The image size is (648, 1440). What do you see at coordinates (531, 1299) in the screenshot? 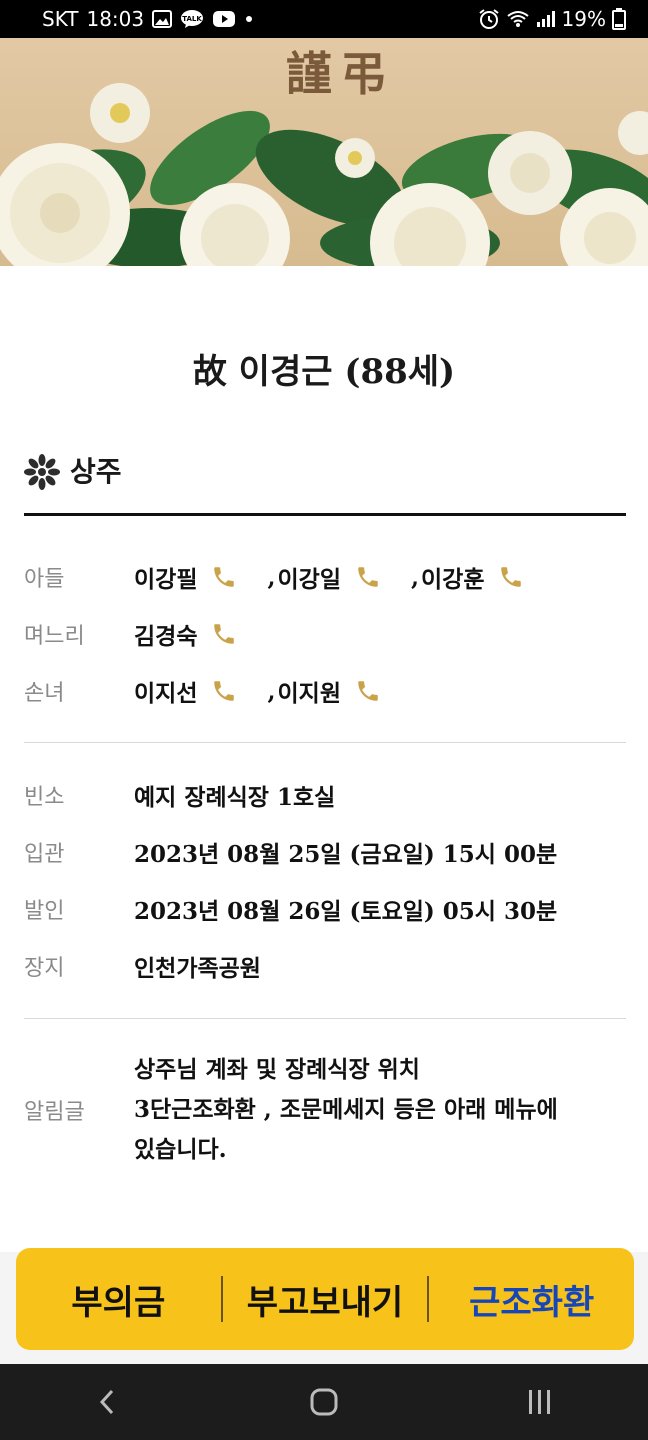
I see `funeral-wreath-button: 근조화환` at bounding box center [531, 1299].